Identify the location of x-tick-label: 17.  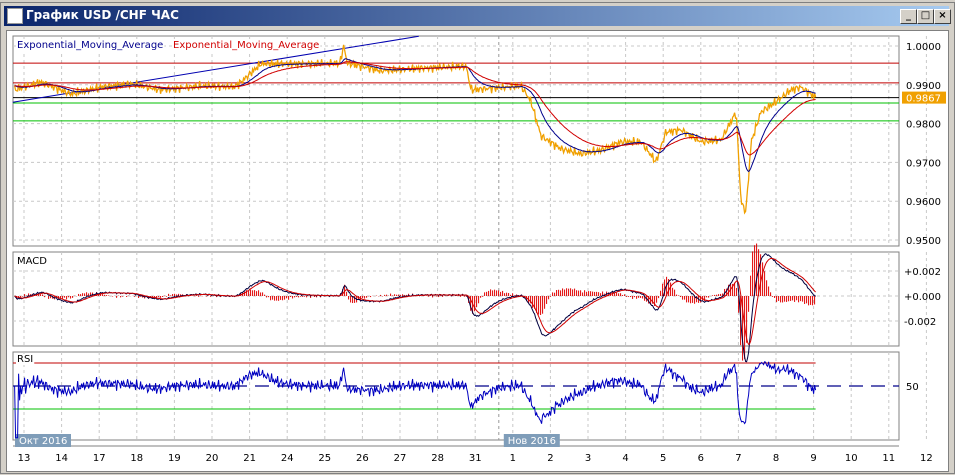
(99, 458).